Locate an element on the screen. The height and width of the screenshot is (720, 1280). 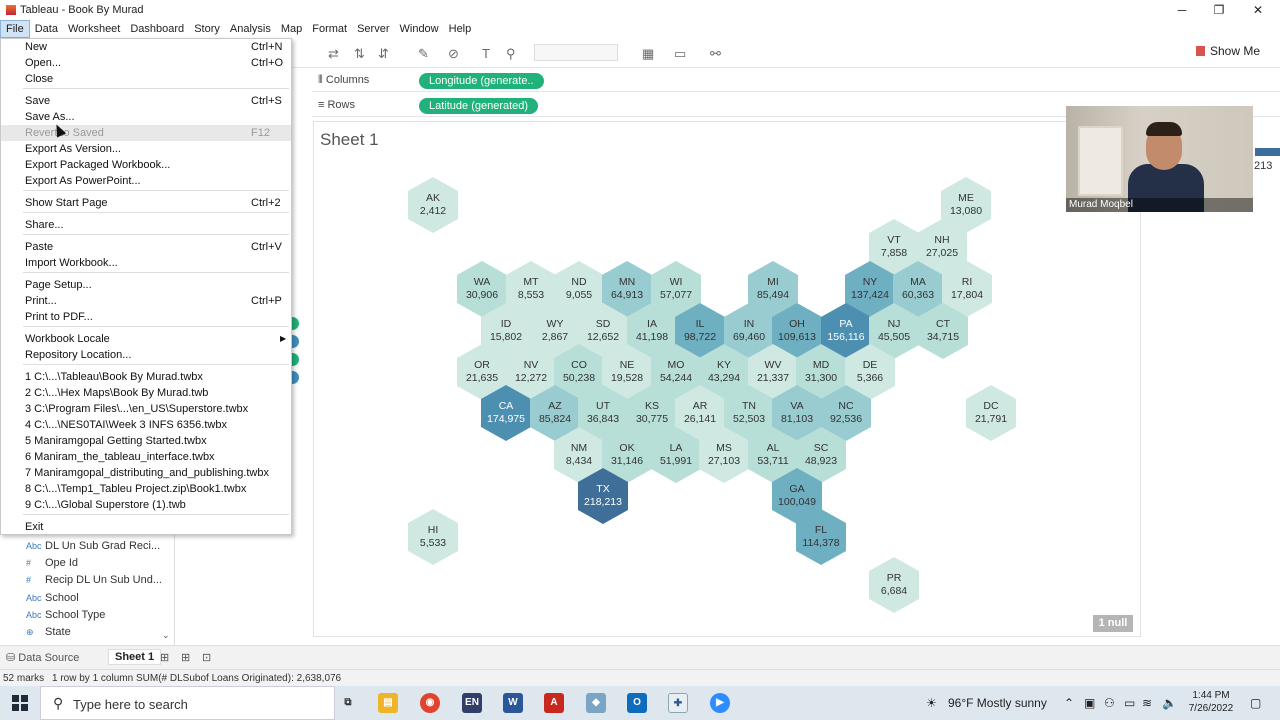
menu-item-workbook-locale: Workbook Locale ▶ is located at coordinates (146, 339).